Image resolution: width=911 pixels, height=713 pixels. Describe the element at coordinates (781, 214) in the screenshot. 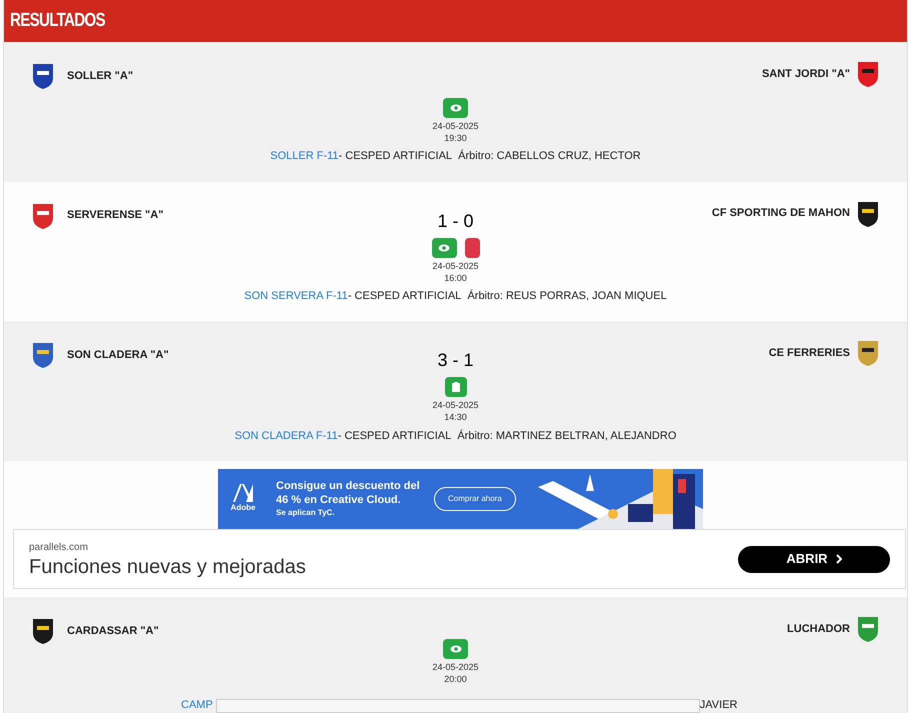

I see `away-team-name: CF SPORTING DE MAHON` at that location.